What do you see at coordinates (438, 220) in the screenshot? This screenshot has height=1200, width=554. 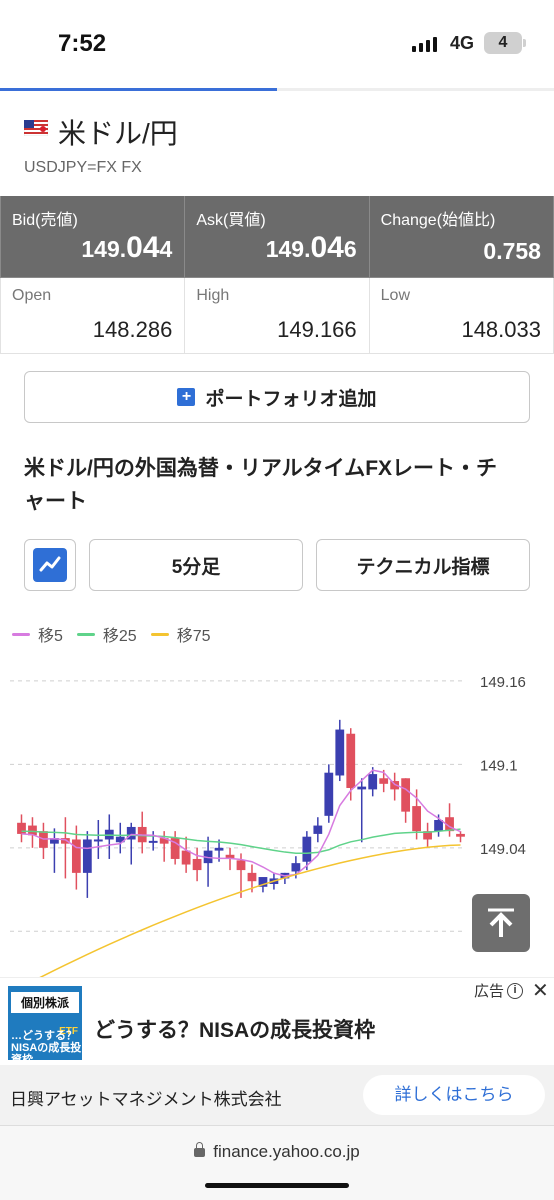 I see `change-label: Change(始値比)` at bounding box center [438, 220].